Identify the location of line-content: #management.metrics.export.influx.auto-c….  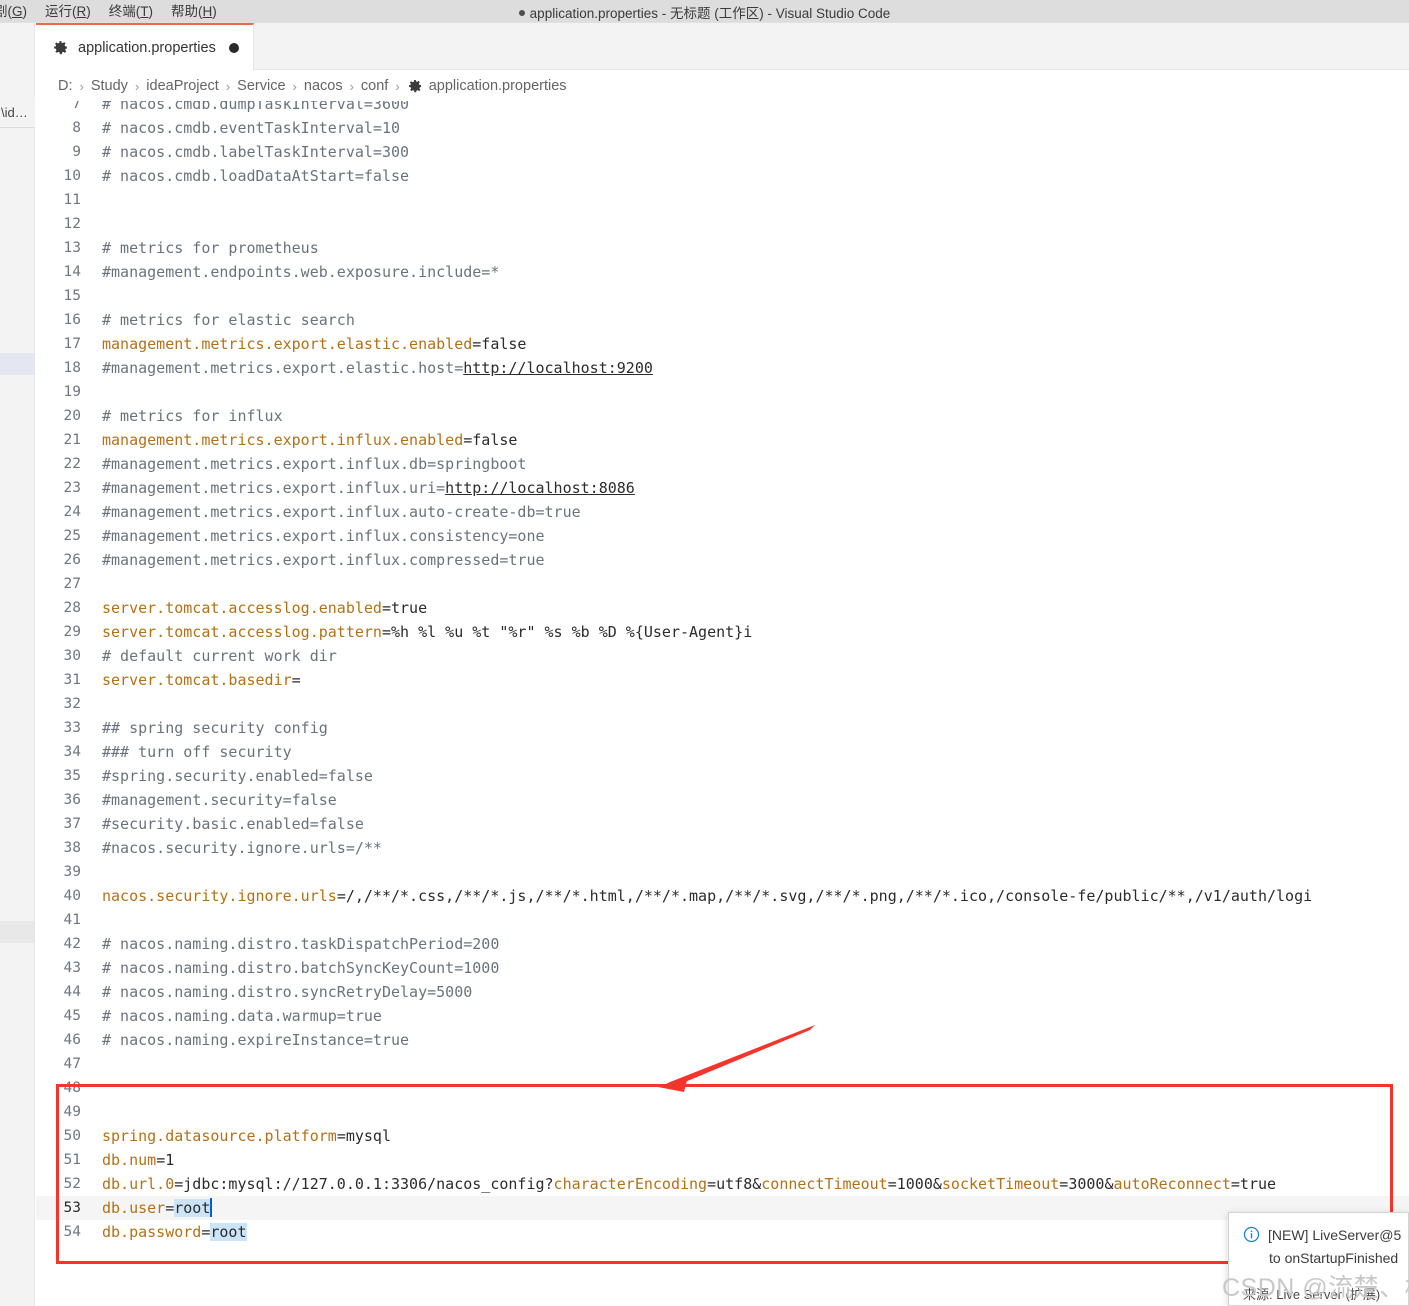
(341, 512).